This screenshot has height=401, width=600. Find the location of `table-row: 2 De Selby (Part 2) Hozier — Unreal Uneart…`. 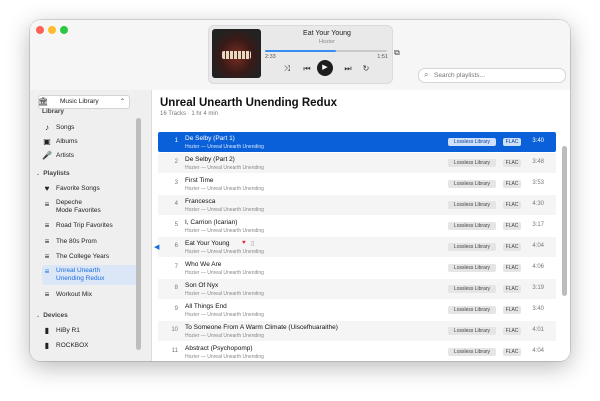

table-row: 2 De Selby (Part 2) Hozier — Unreal Uneart… is located at coordinates (357, 163).